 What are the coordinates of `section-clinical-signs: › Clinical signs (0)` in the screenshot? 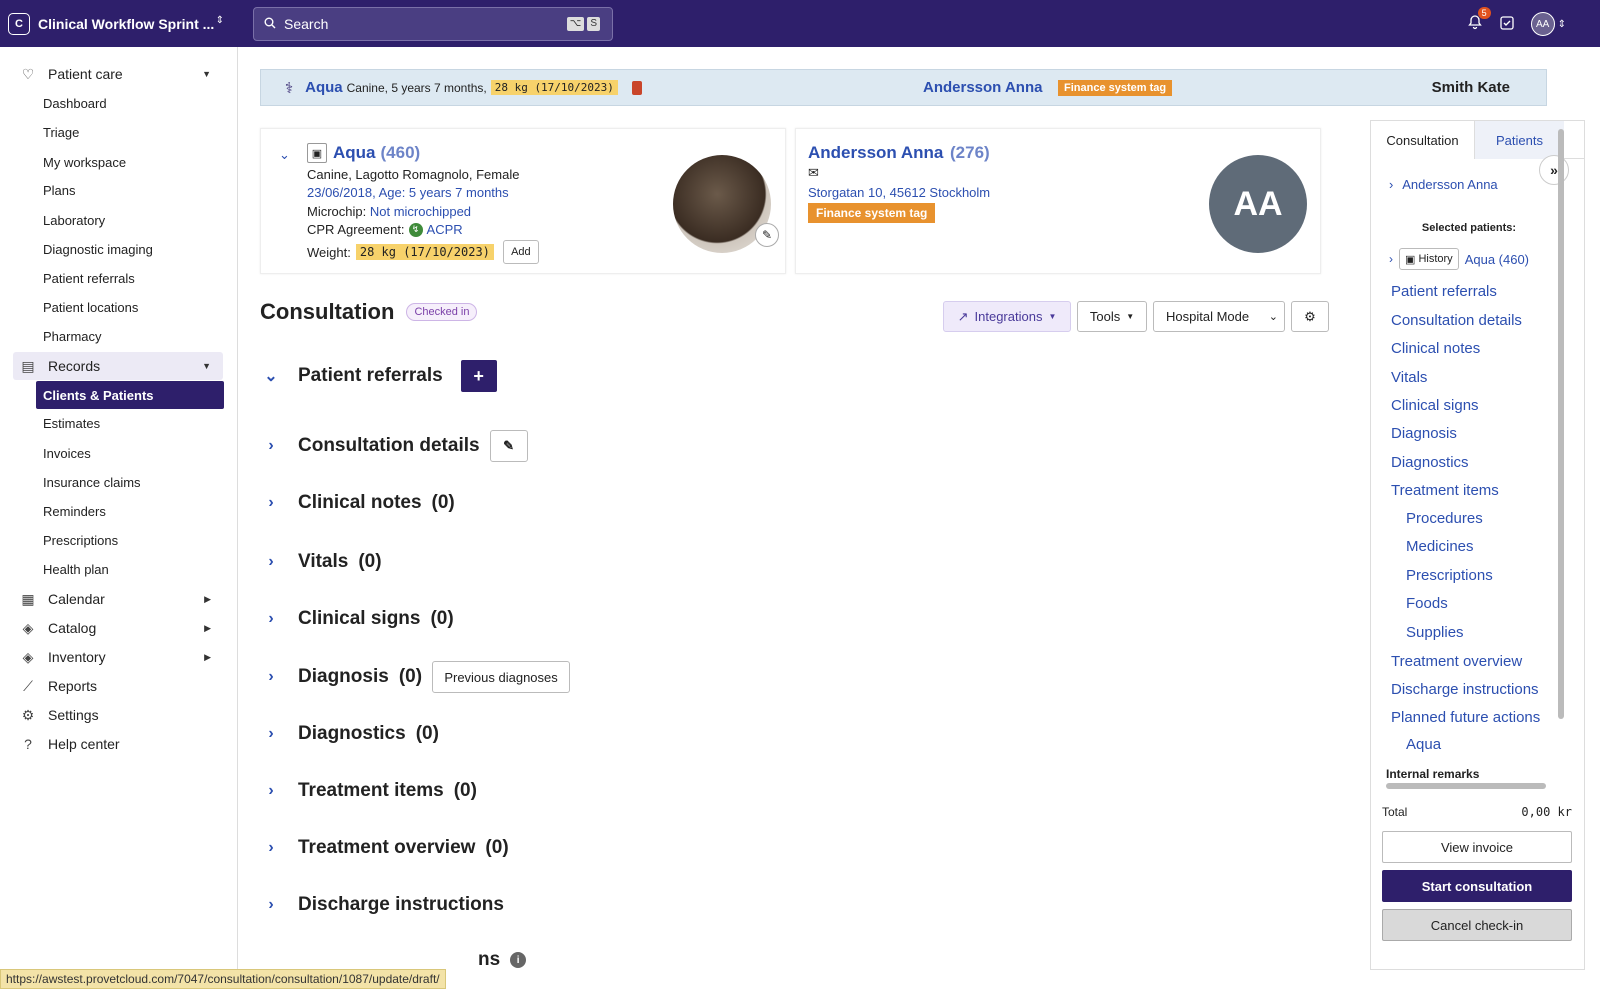 It's located at (356, 619).